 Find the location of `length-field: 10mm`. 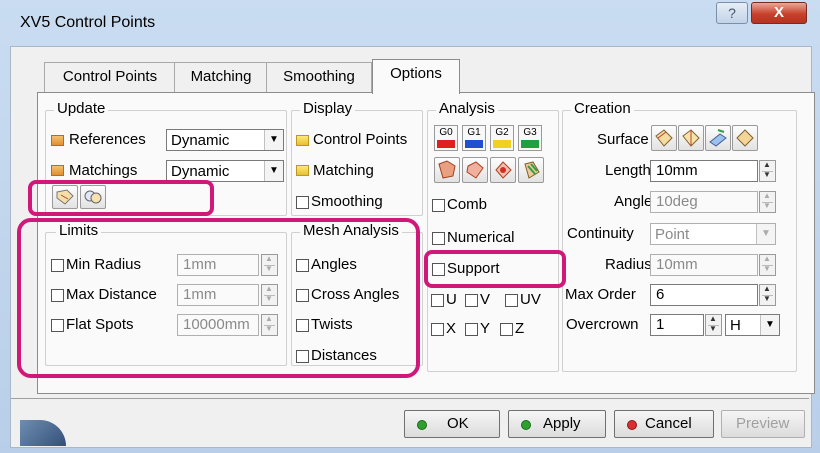

length-field: 10mm is located at coordinates (704, 171).